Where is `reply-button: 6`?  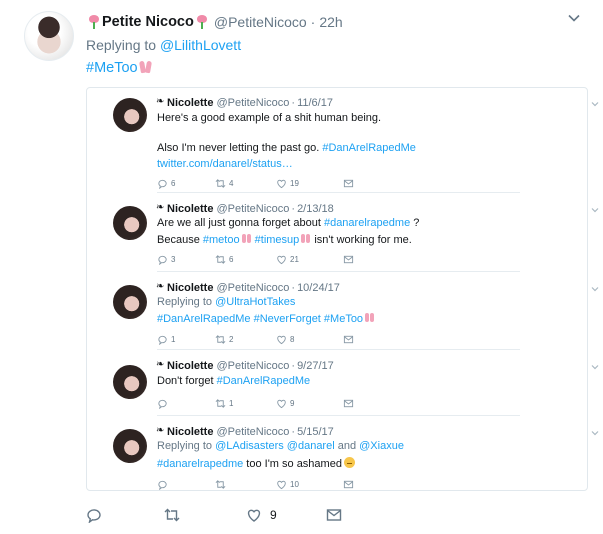
reply-button: 6 is located at coordinates (166, 183).